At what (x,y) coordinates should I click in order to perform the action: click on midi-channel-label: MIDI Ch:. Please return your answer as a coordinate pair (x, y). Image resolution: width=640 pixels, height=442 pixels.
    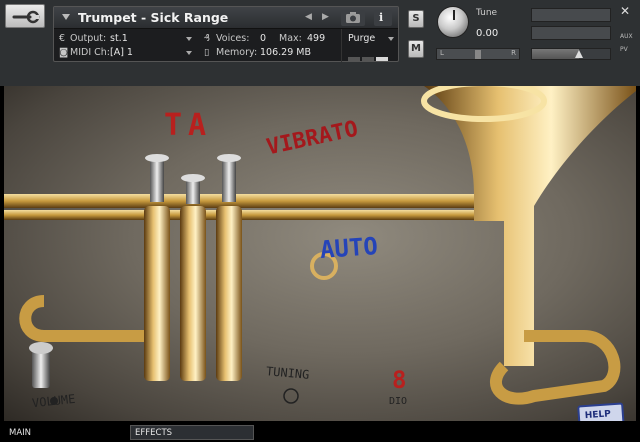
    Looking at the image, I should click on (90, 52).